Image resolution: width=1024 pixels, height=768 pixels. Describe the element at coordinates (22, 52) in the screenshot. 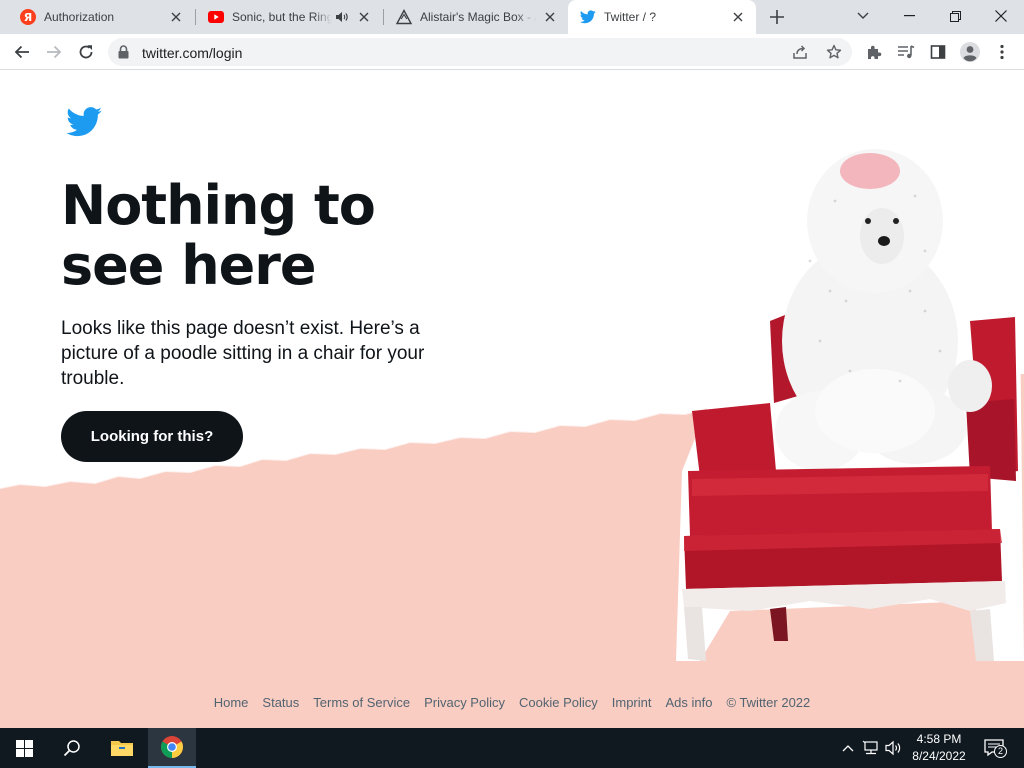

I see `back-button` at that location.